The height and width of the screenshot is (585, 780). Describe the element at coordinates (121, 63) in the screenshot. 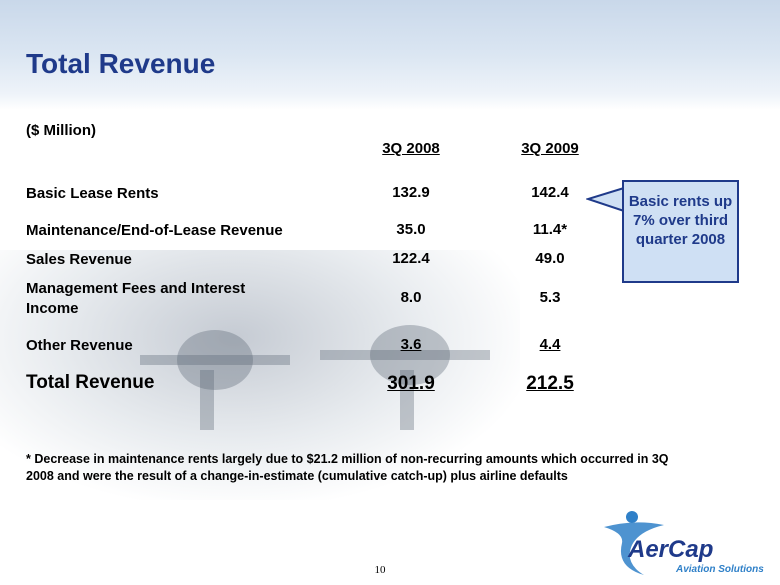

I see `page-title: Total Revenue` at that location.